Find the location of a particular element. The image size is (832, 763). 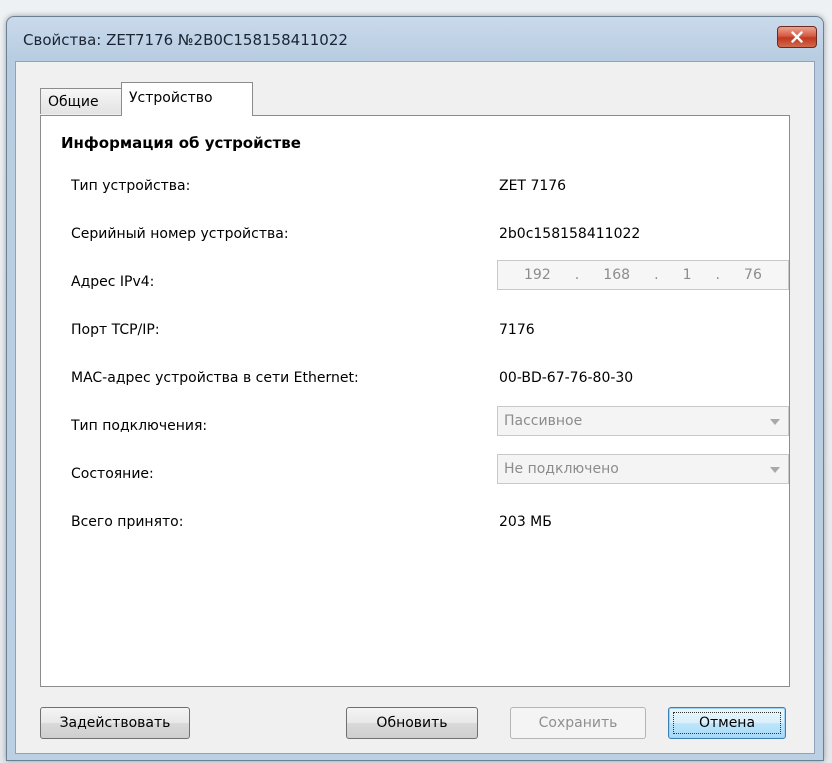

total-received-value: 203 МБ is located at coordinates (525, 522).